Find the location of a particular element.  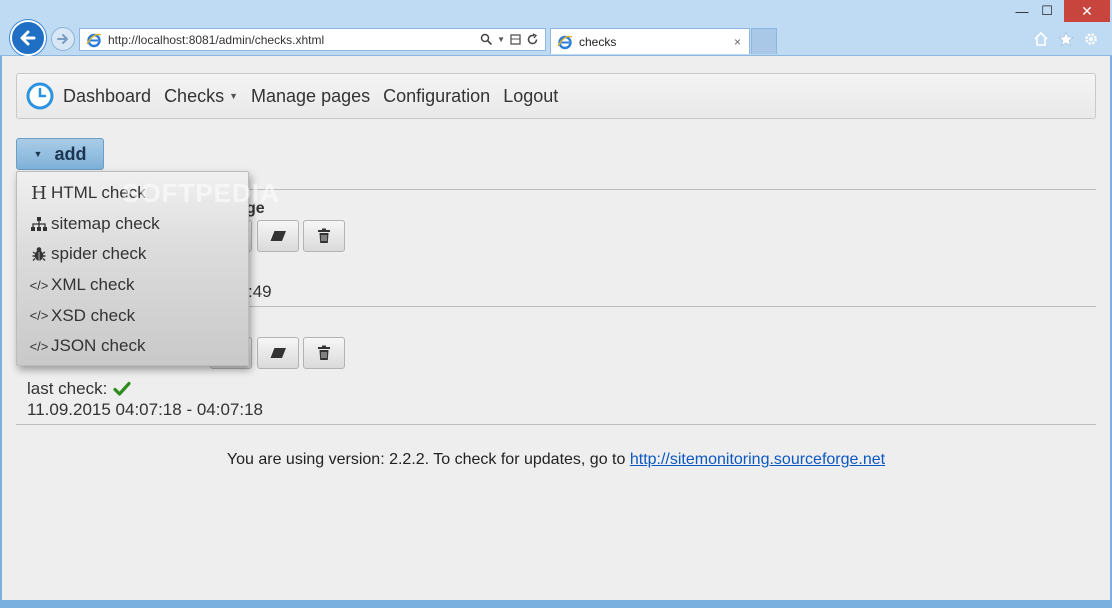

new-tab-button is located at coordinates (764, 41).